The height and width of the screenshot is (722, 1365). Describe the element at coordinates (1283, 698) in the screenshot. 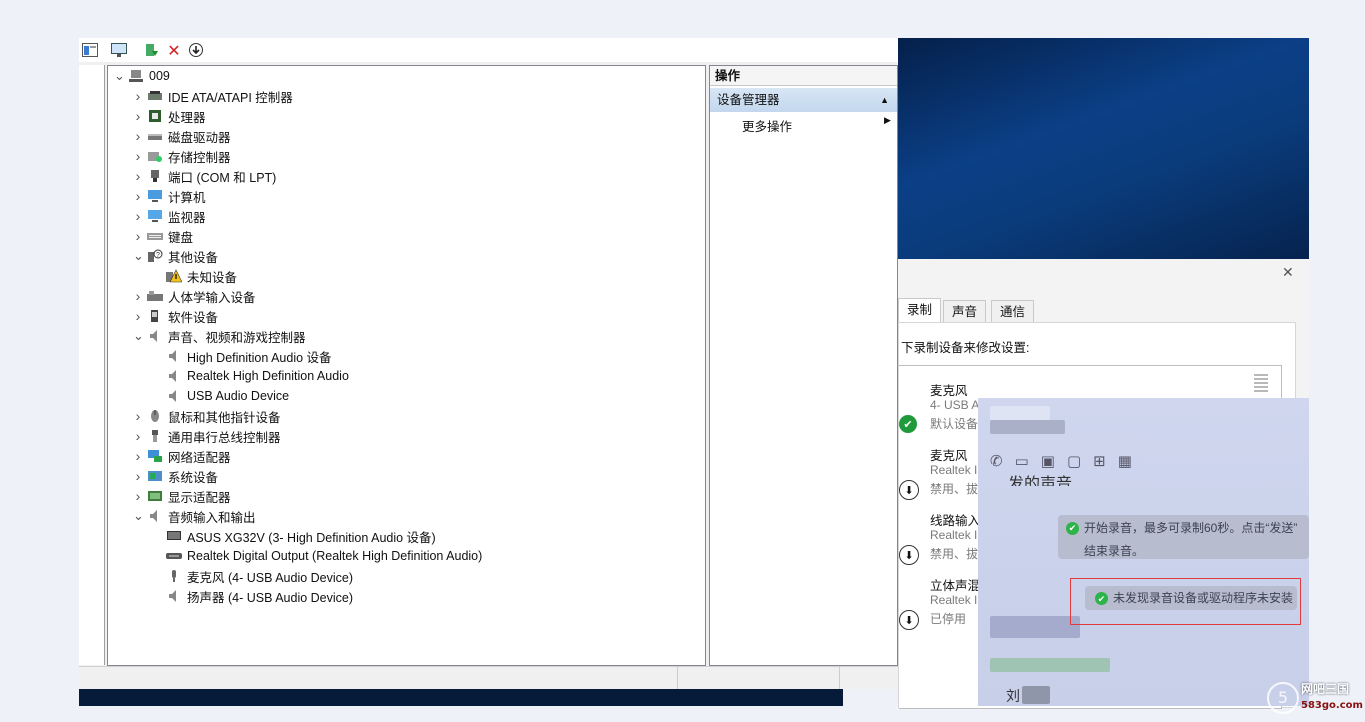

I see `watermark-logo: 5` at that location.